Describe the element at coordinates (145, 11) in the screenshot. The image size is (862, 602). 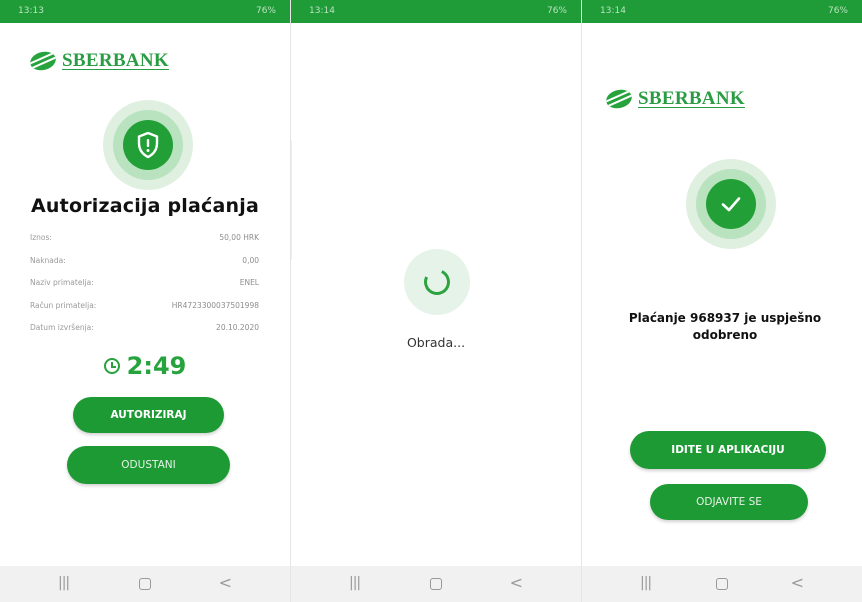
I see `status-bar: 13:13 76%` at that location.